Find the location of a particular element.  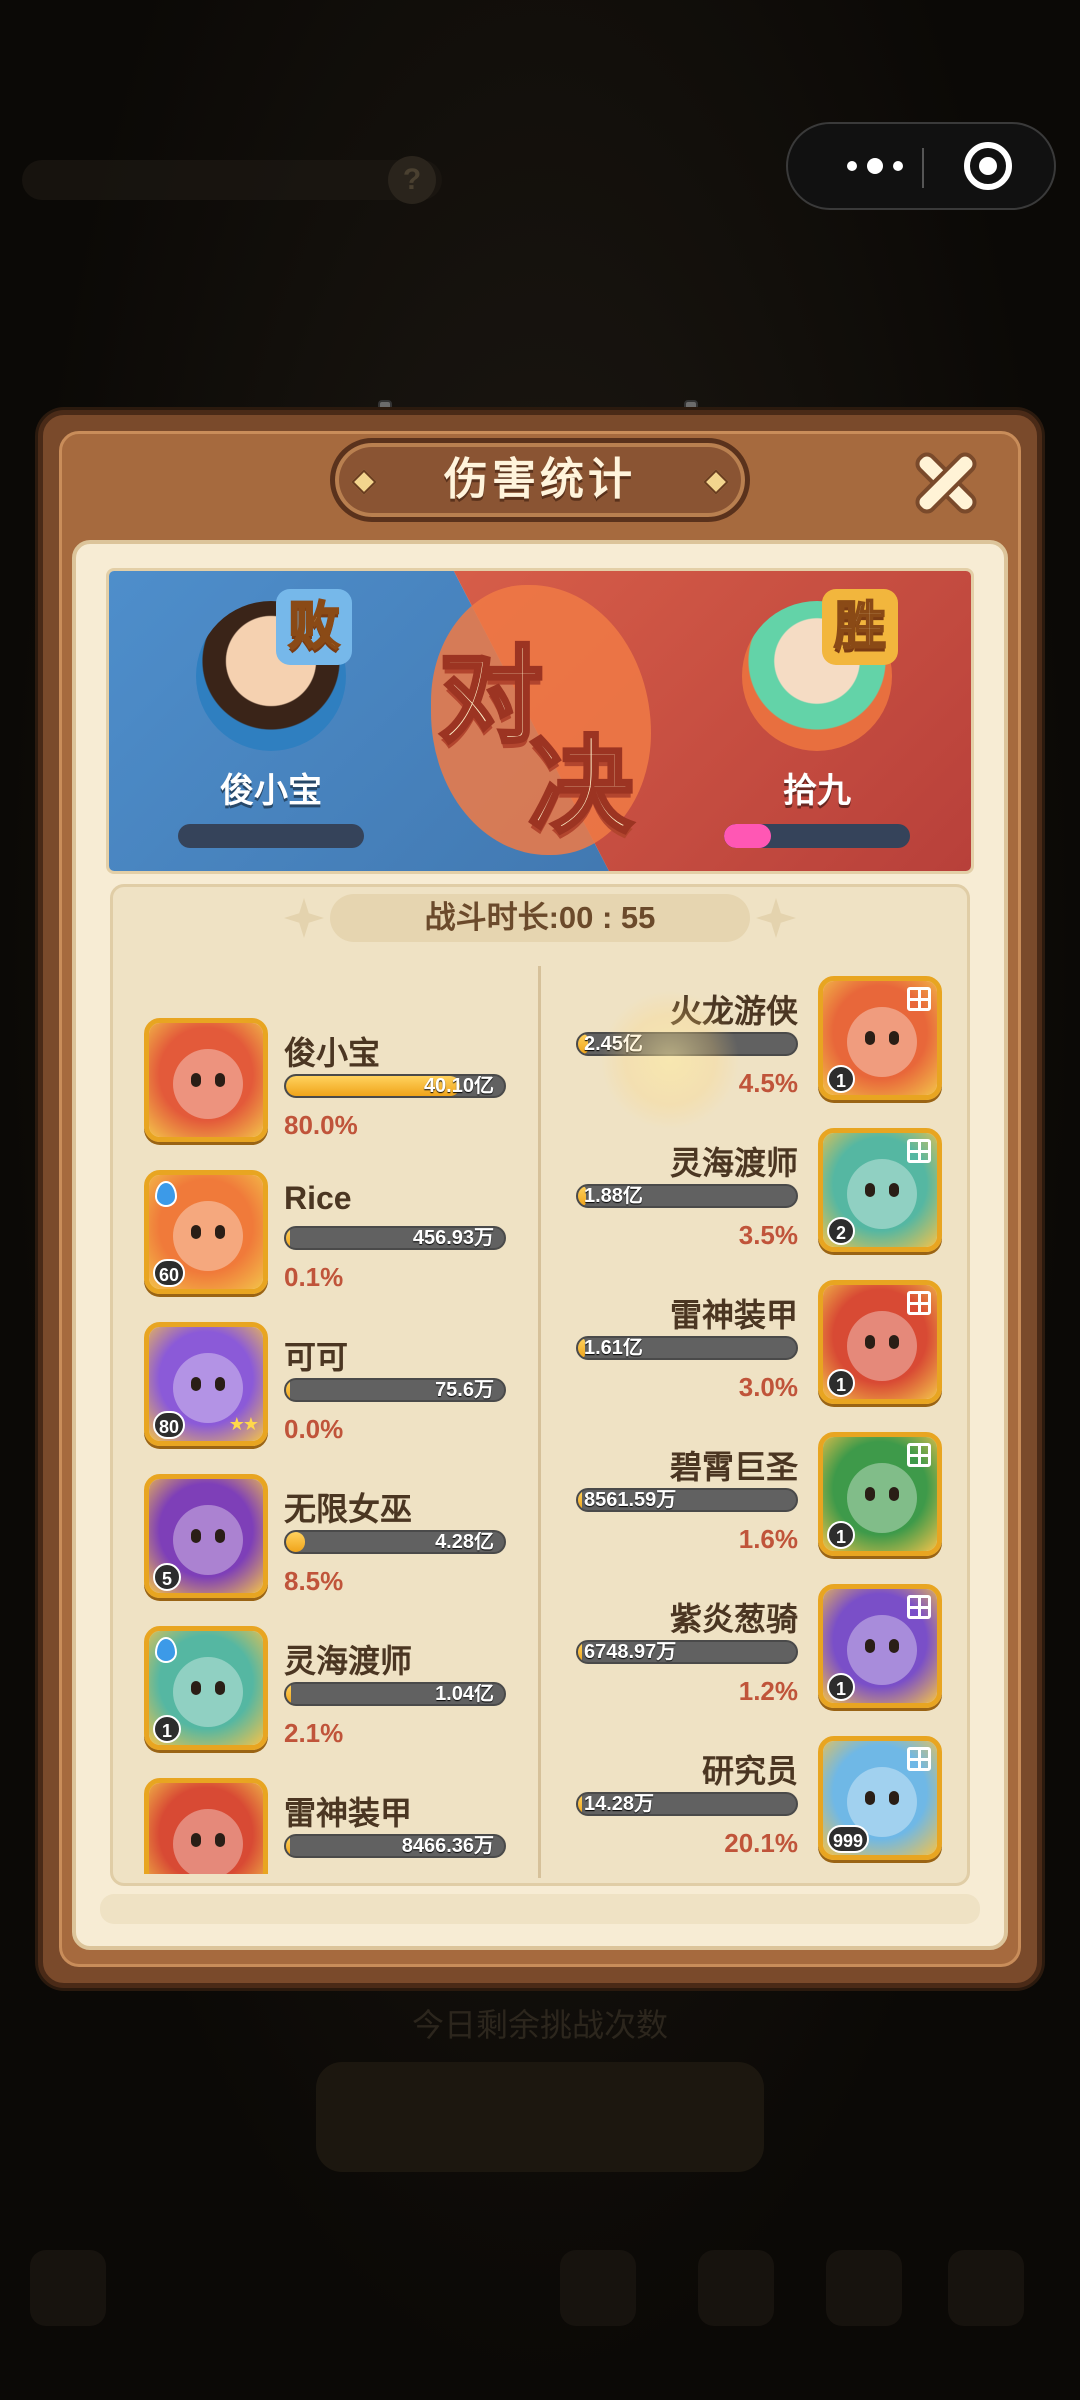

background-notice-bar is located at coordinates (232, 180).